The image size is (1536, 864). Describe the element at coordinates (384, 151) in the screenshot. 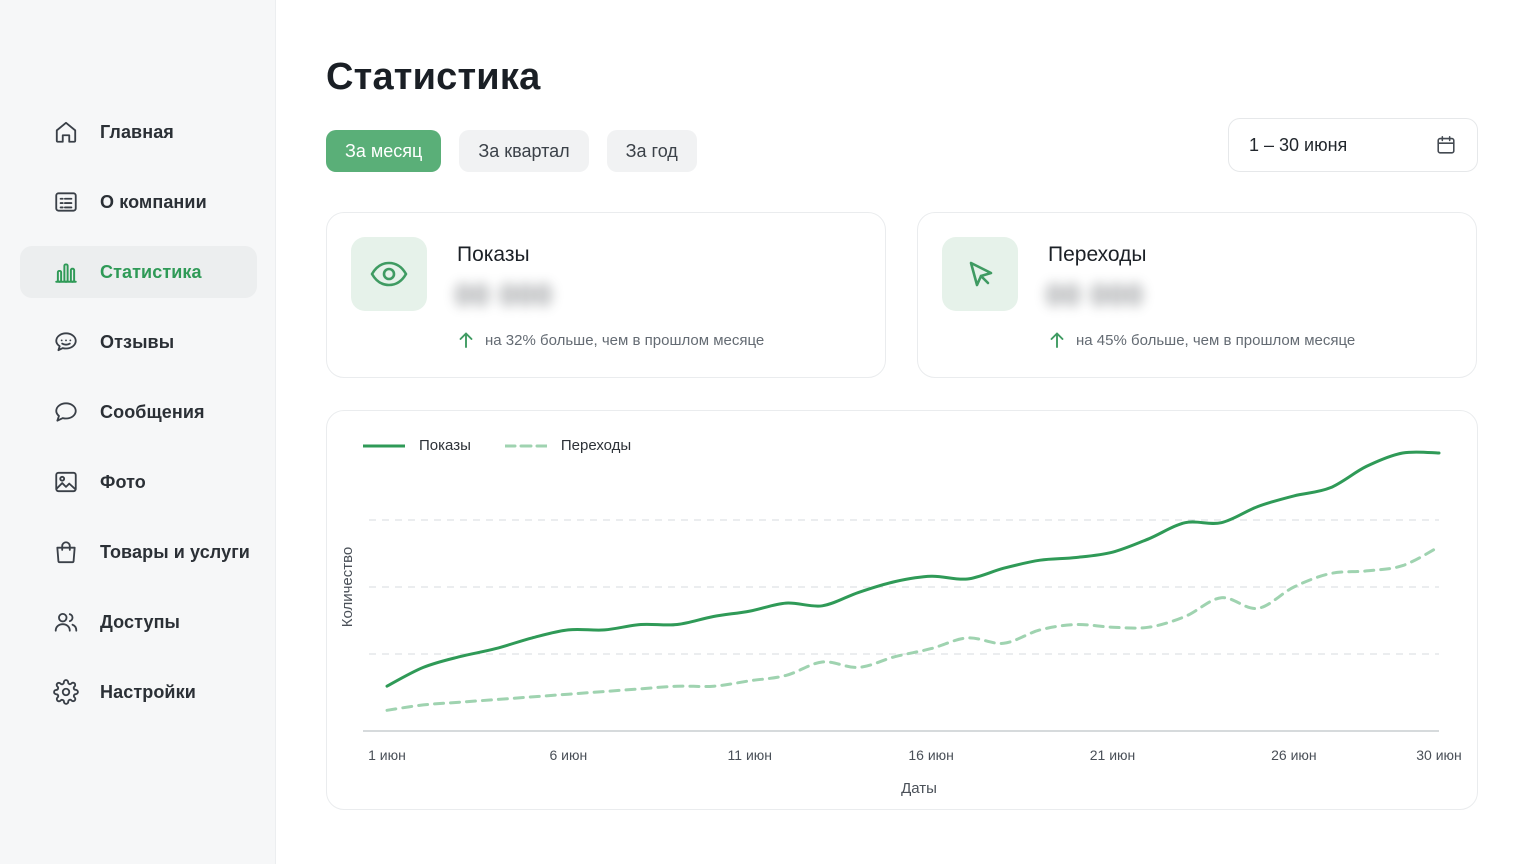

I see `tab-month: За месяц` at that location.